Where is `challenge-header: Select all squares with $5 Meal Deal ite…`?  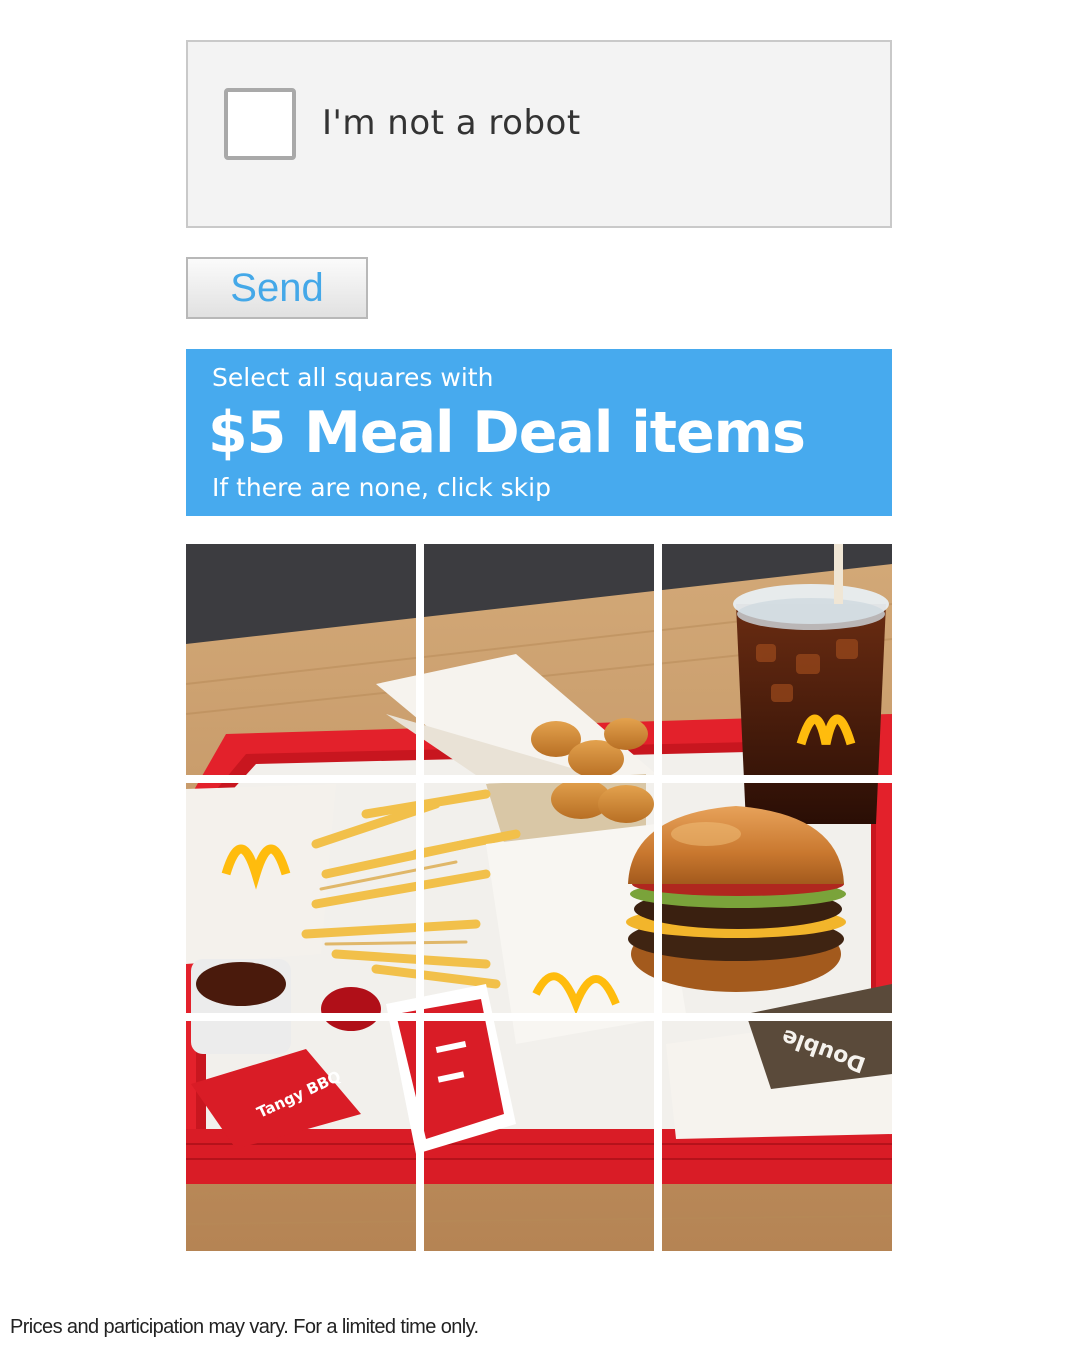
challenge-header: Select all squares with $5 Meal Deal ite… is located at coordinates (539, 432).